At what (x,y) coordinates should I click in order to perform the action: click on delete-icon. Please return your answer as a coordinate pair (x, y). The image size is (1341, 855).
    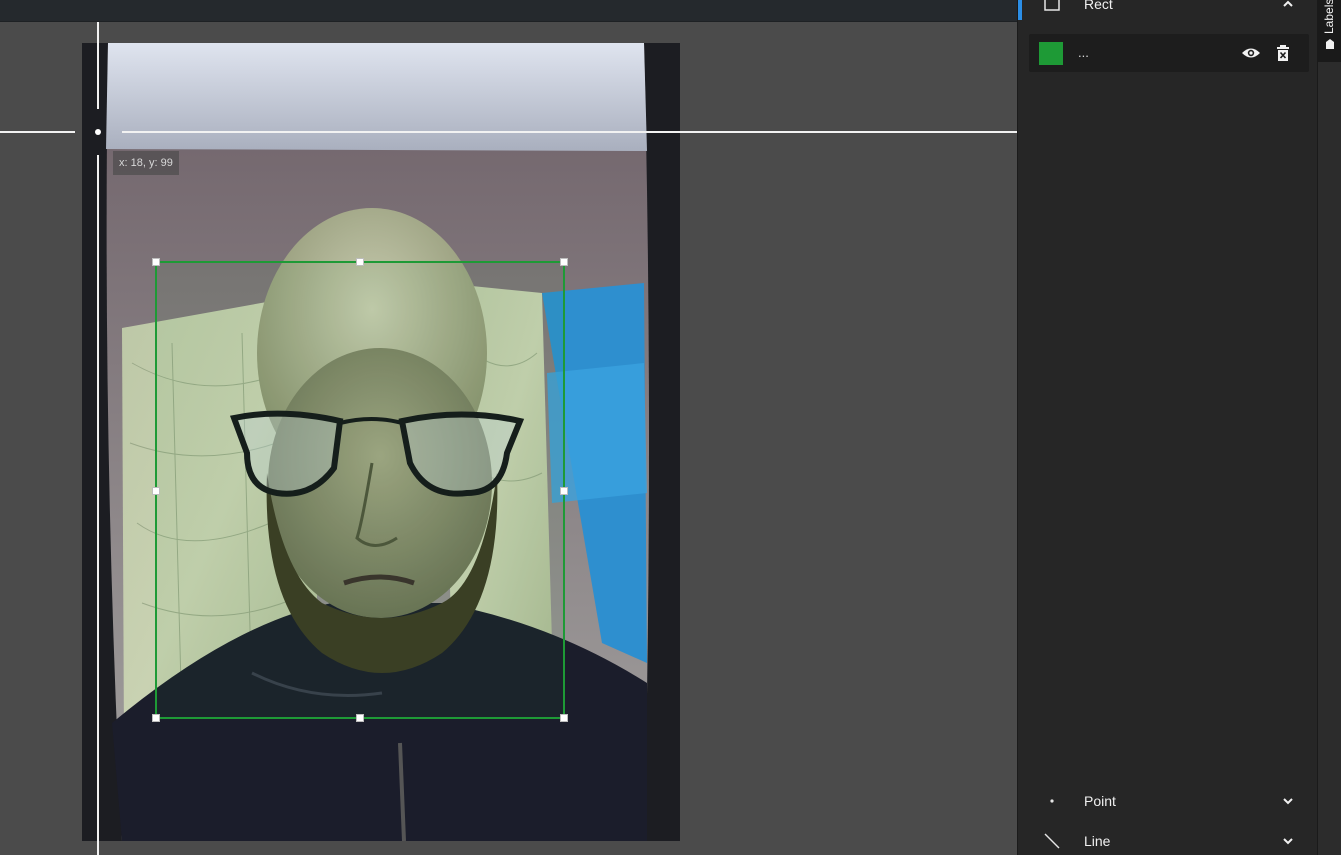
    Looking at the image, I should click on (1283, 53).